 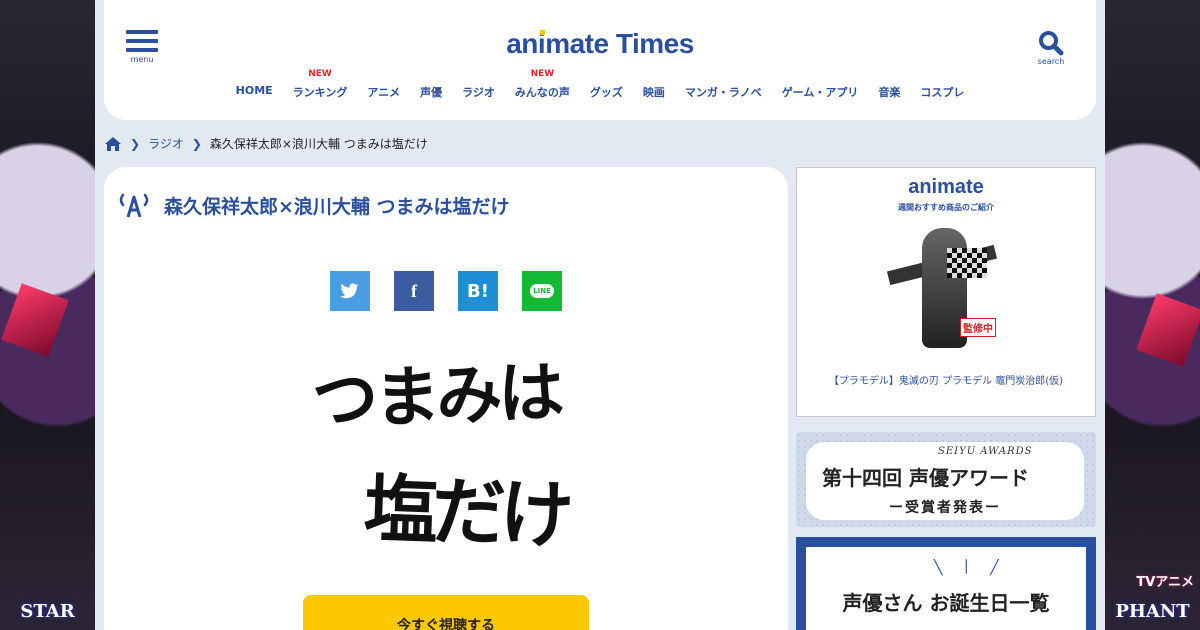 I want to click on nav-item-label: グッズ, so click(x=606, y=92).